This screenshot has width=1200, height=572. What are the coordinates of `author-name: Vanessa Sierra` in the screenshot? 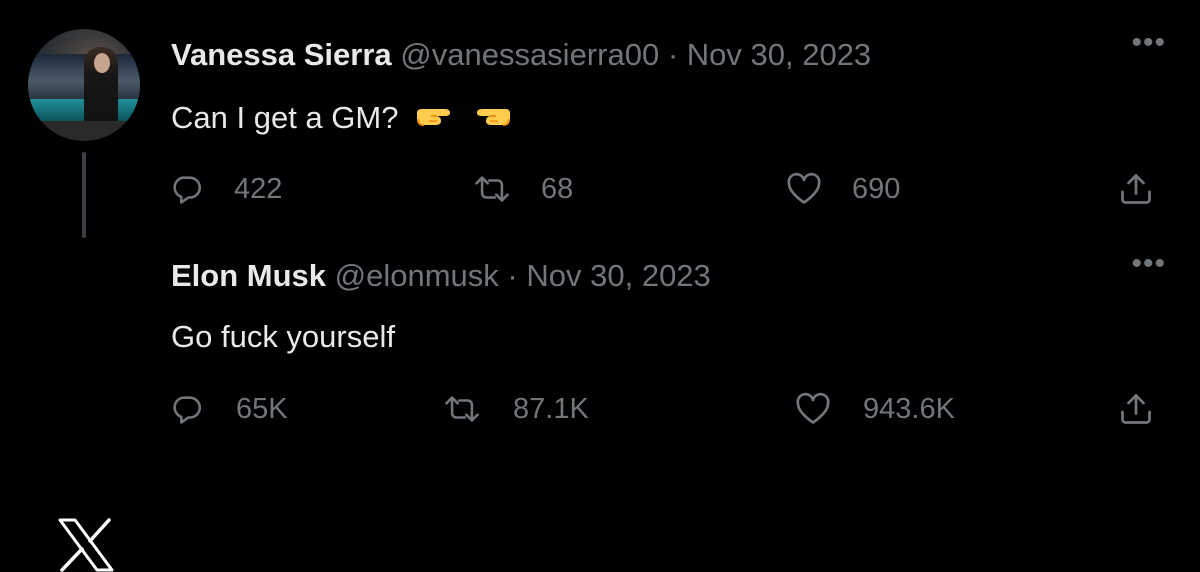 It's located at (281, 54).